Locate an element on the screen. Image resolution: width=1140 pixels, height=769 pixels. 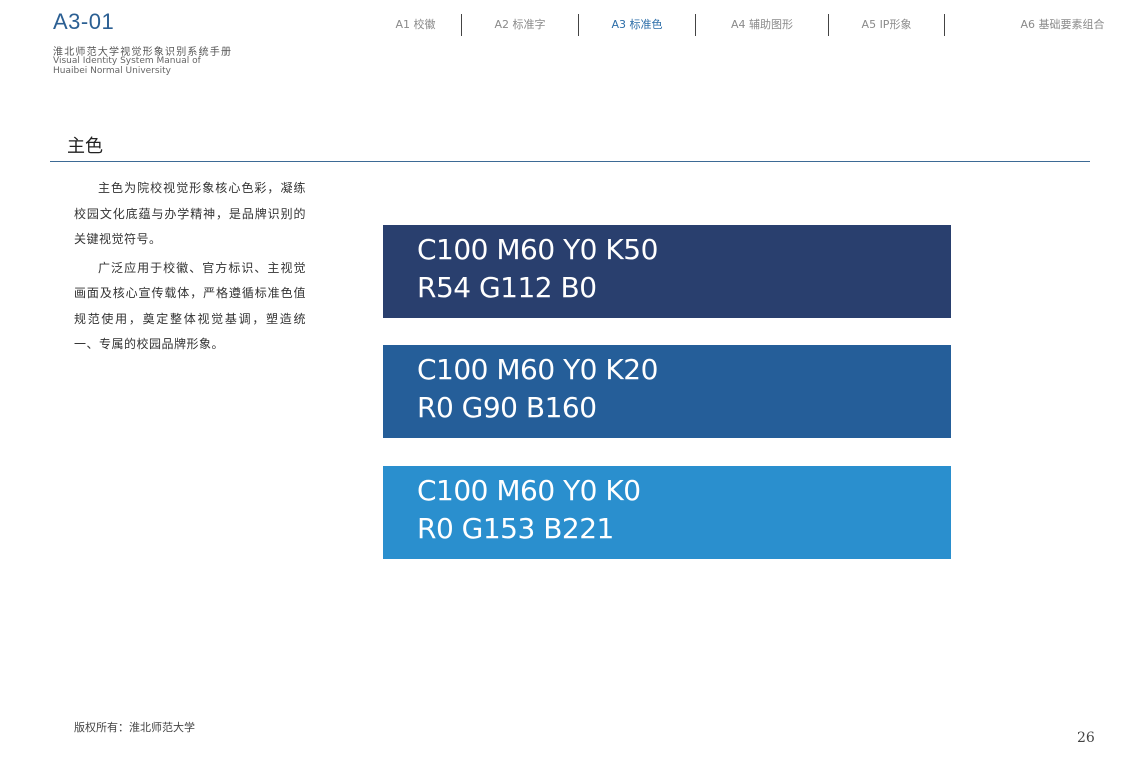
section-divider is located at coordinates (570, 161).